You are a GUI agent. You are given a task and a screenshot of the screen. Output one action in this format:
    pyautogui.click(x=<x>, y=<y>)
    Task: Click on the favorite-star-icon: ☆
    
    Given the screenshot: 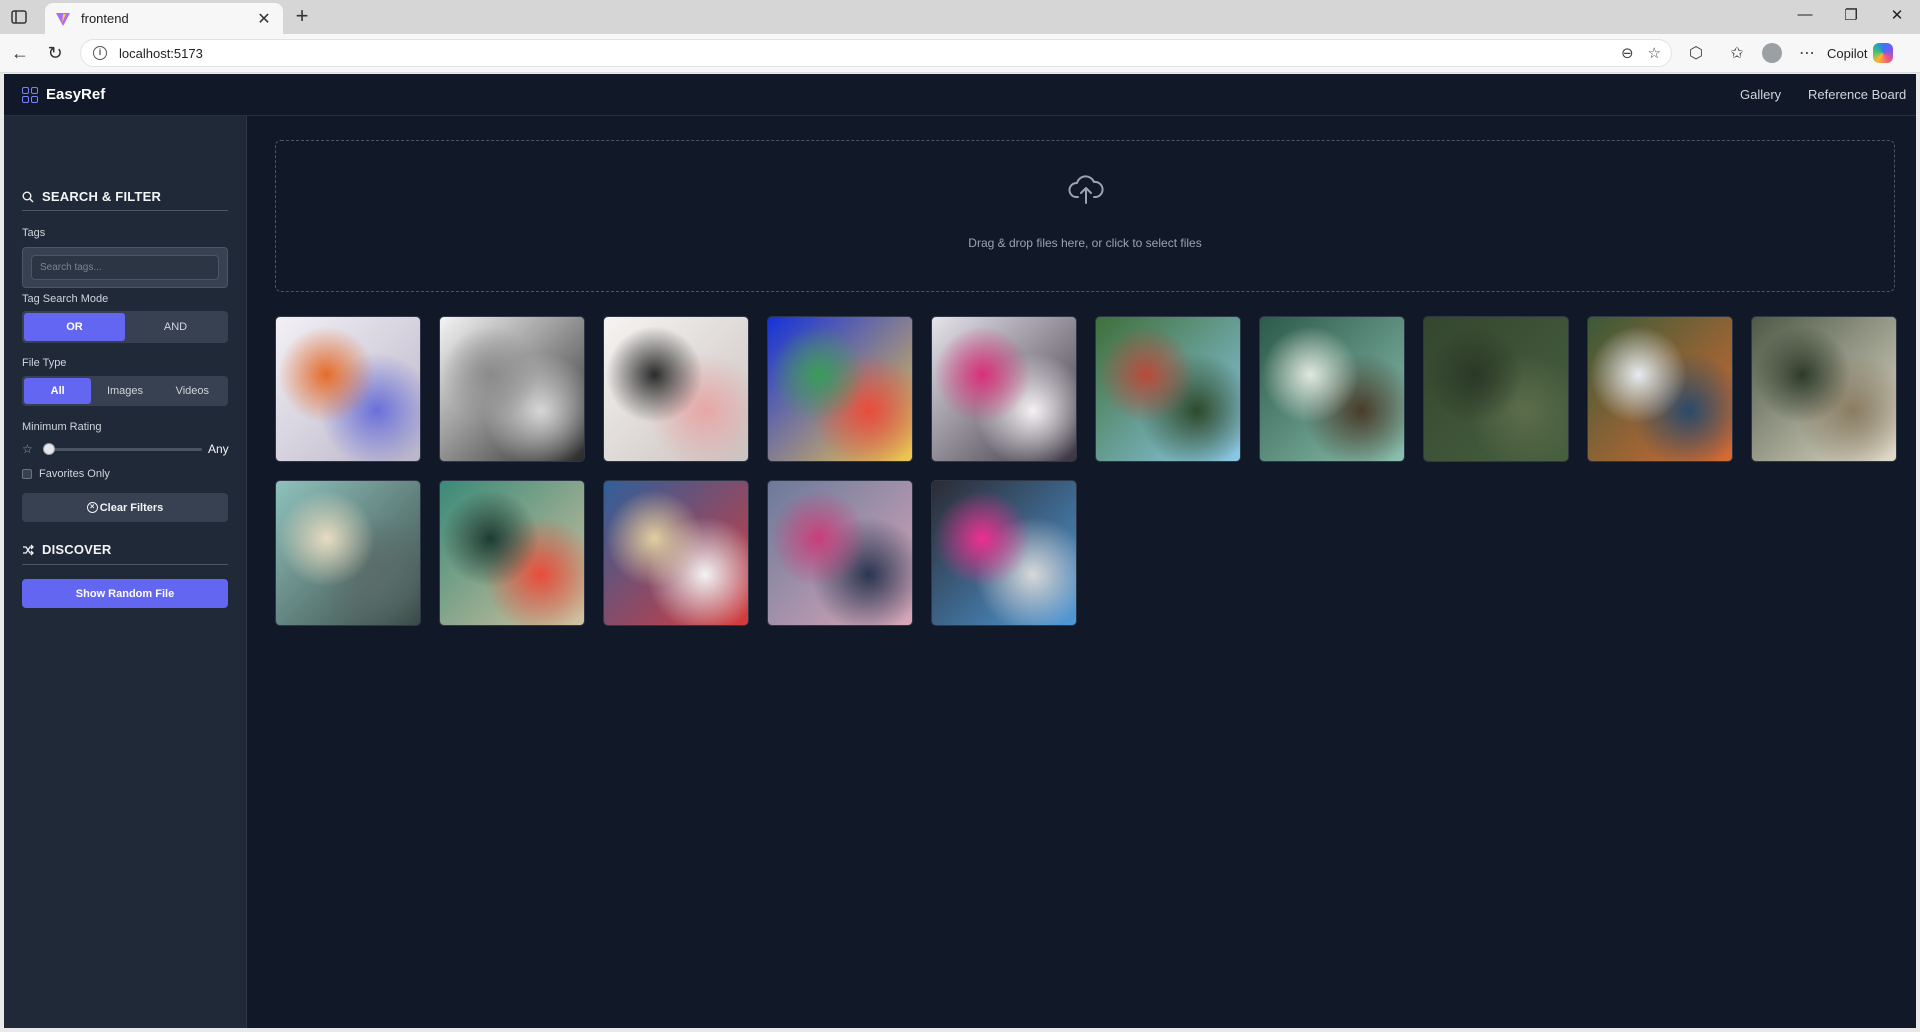 What is the action you would take?
    pyautogui.click(x=1654, y=53)
    